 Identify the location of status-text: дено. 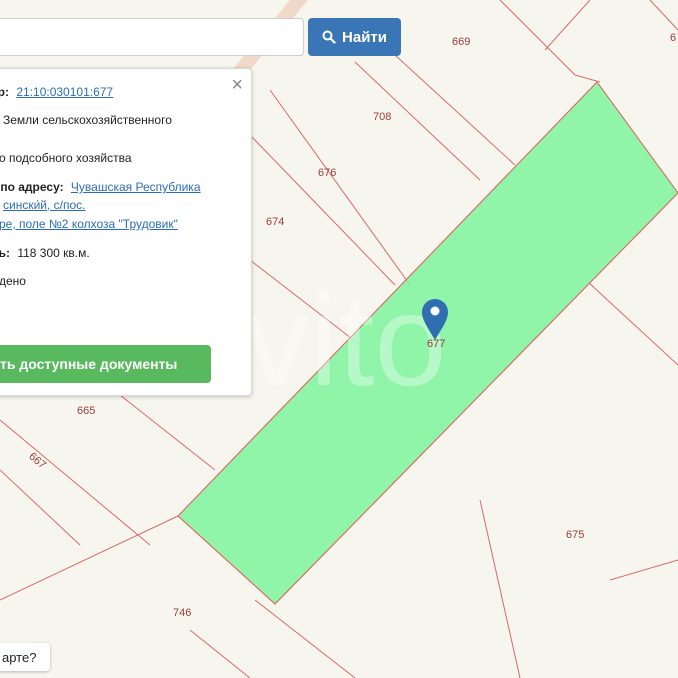
(13, 281).